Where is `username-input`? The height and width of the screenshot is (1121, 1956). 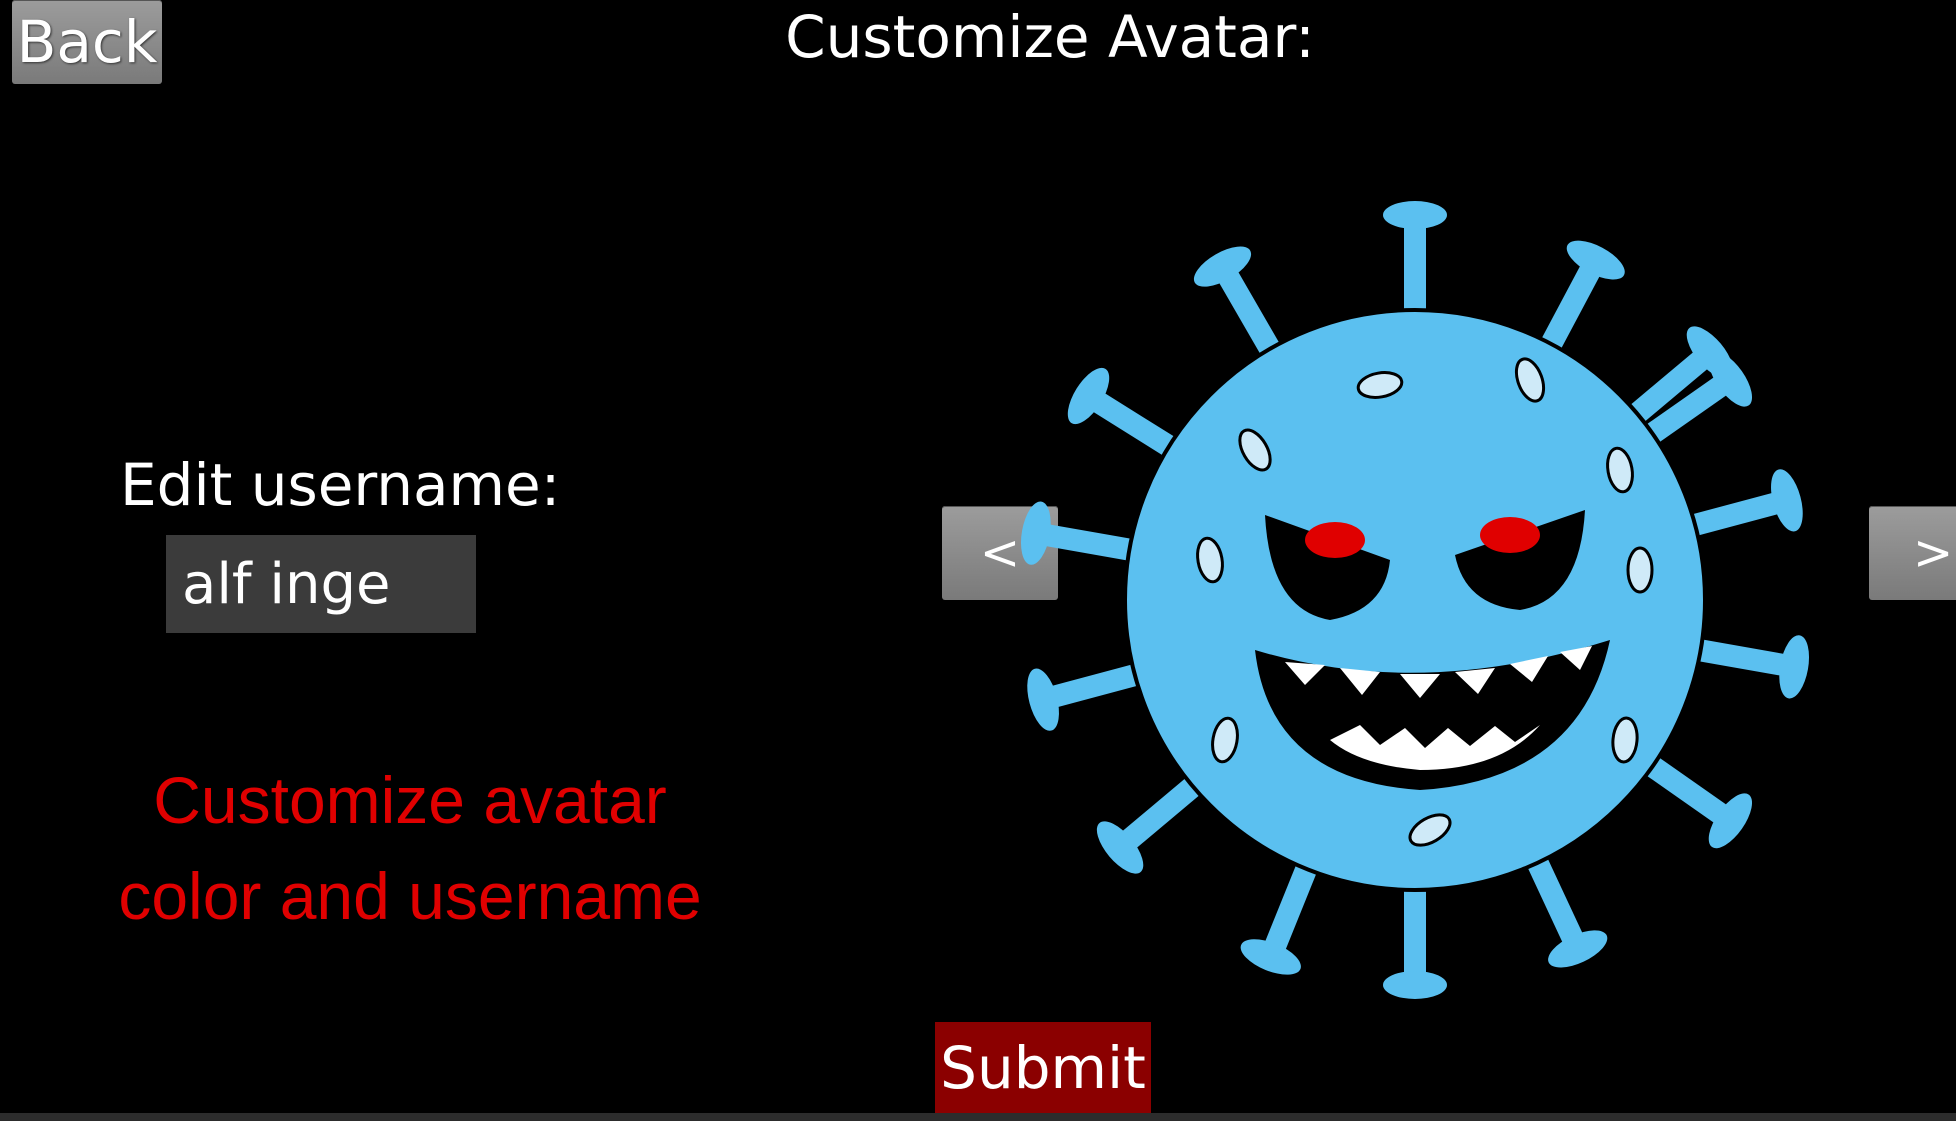
username-input is located at coordinates (321, 584).